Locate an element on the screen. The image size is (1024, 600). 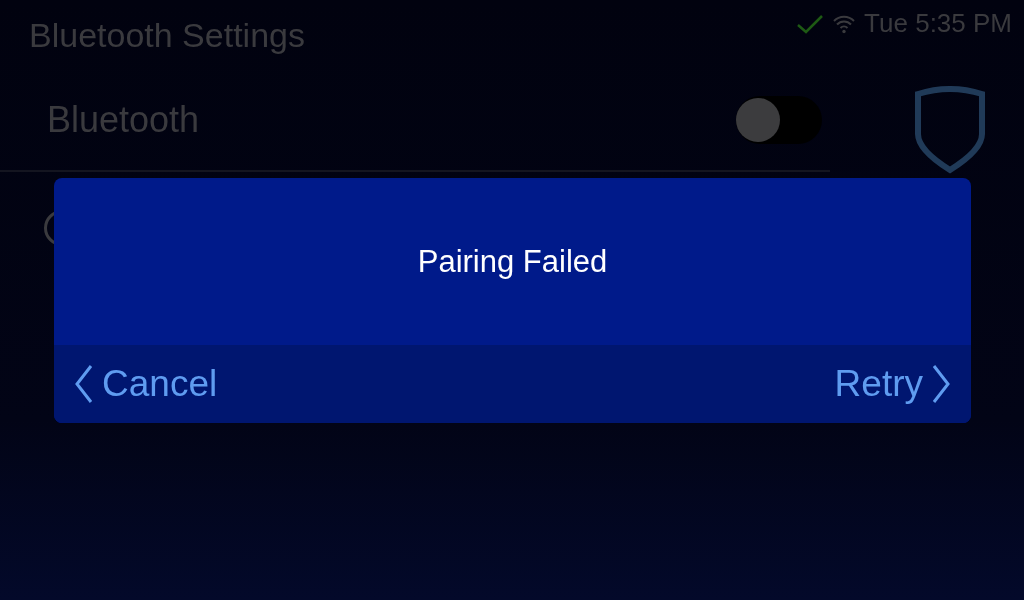
setting-label: Bluetooth is located at coordinates (124, 120).